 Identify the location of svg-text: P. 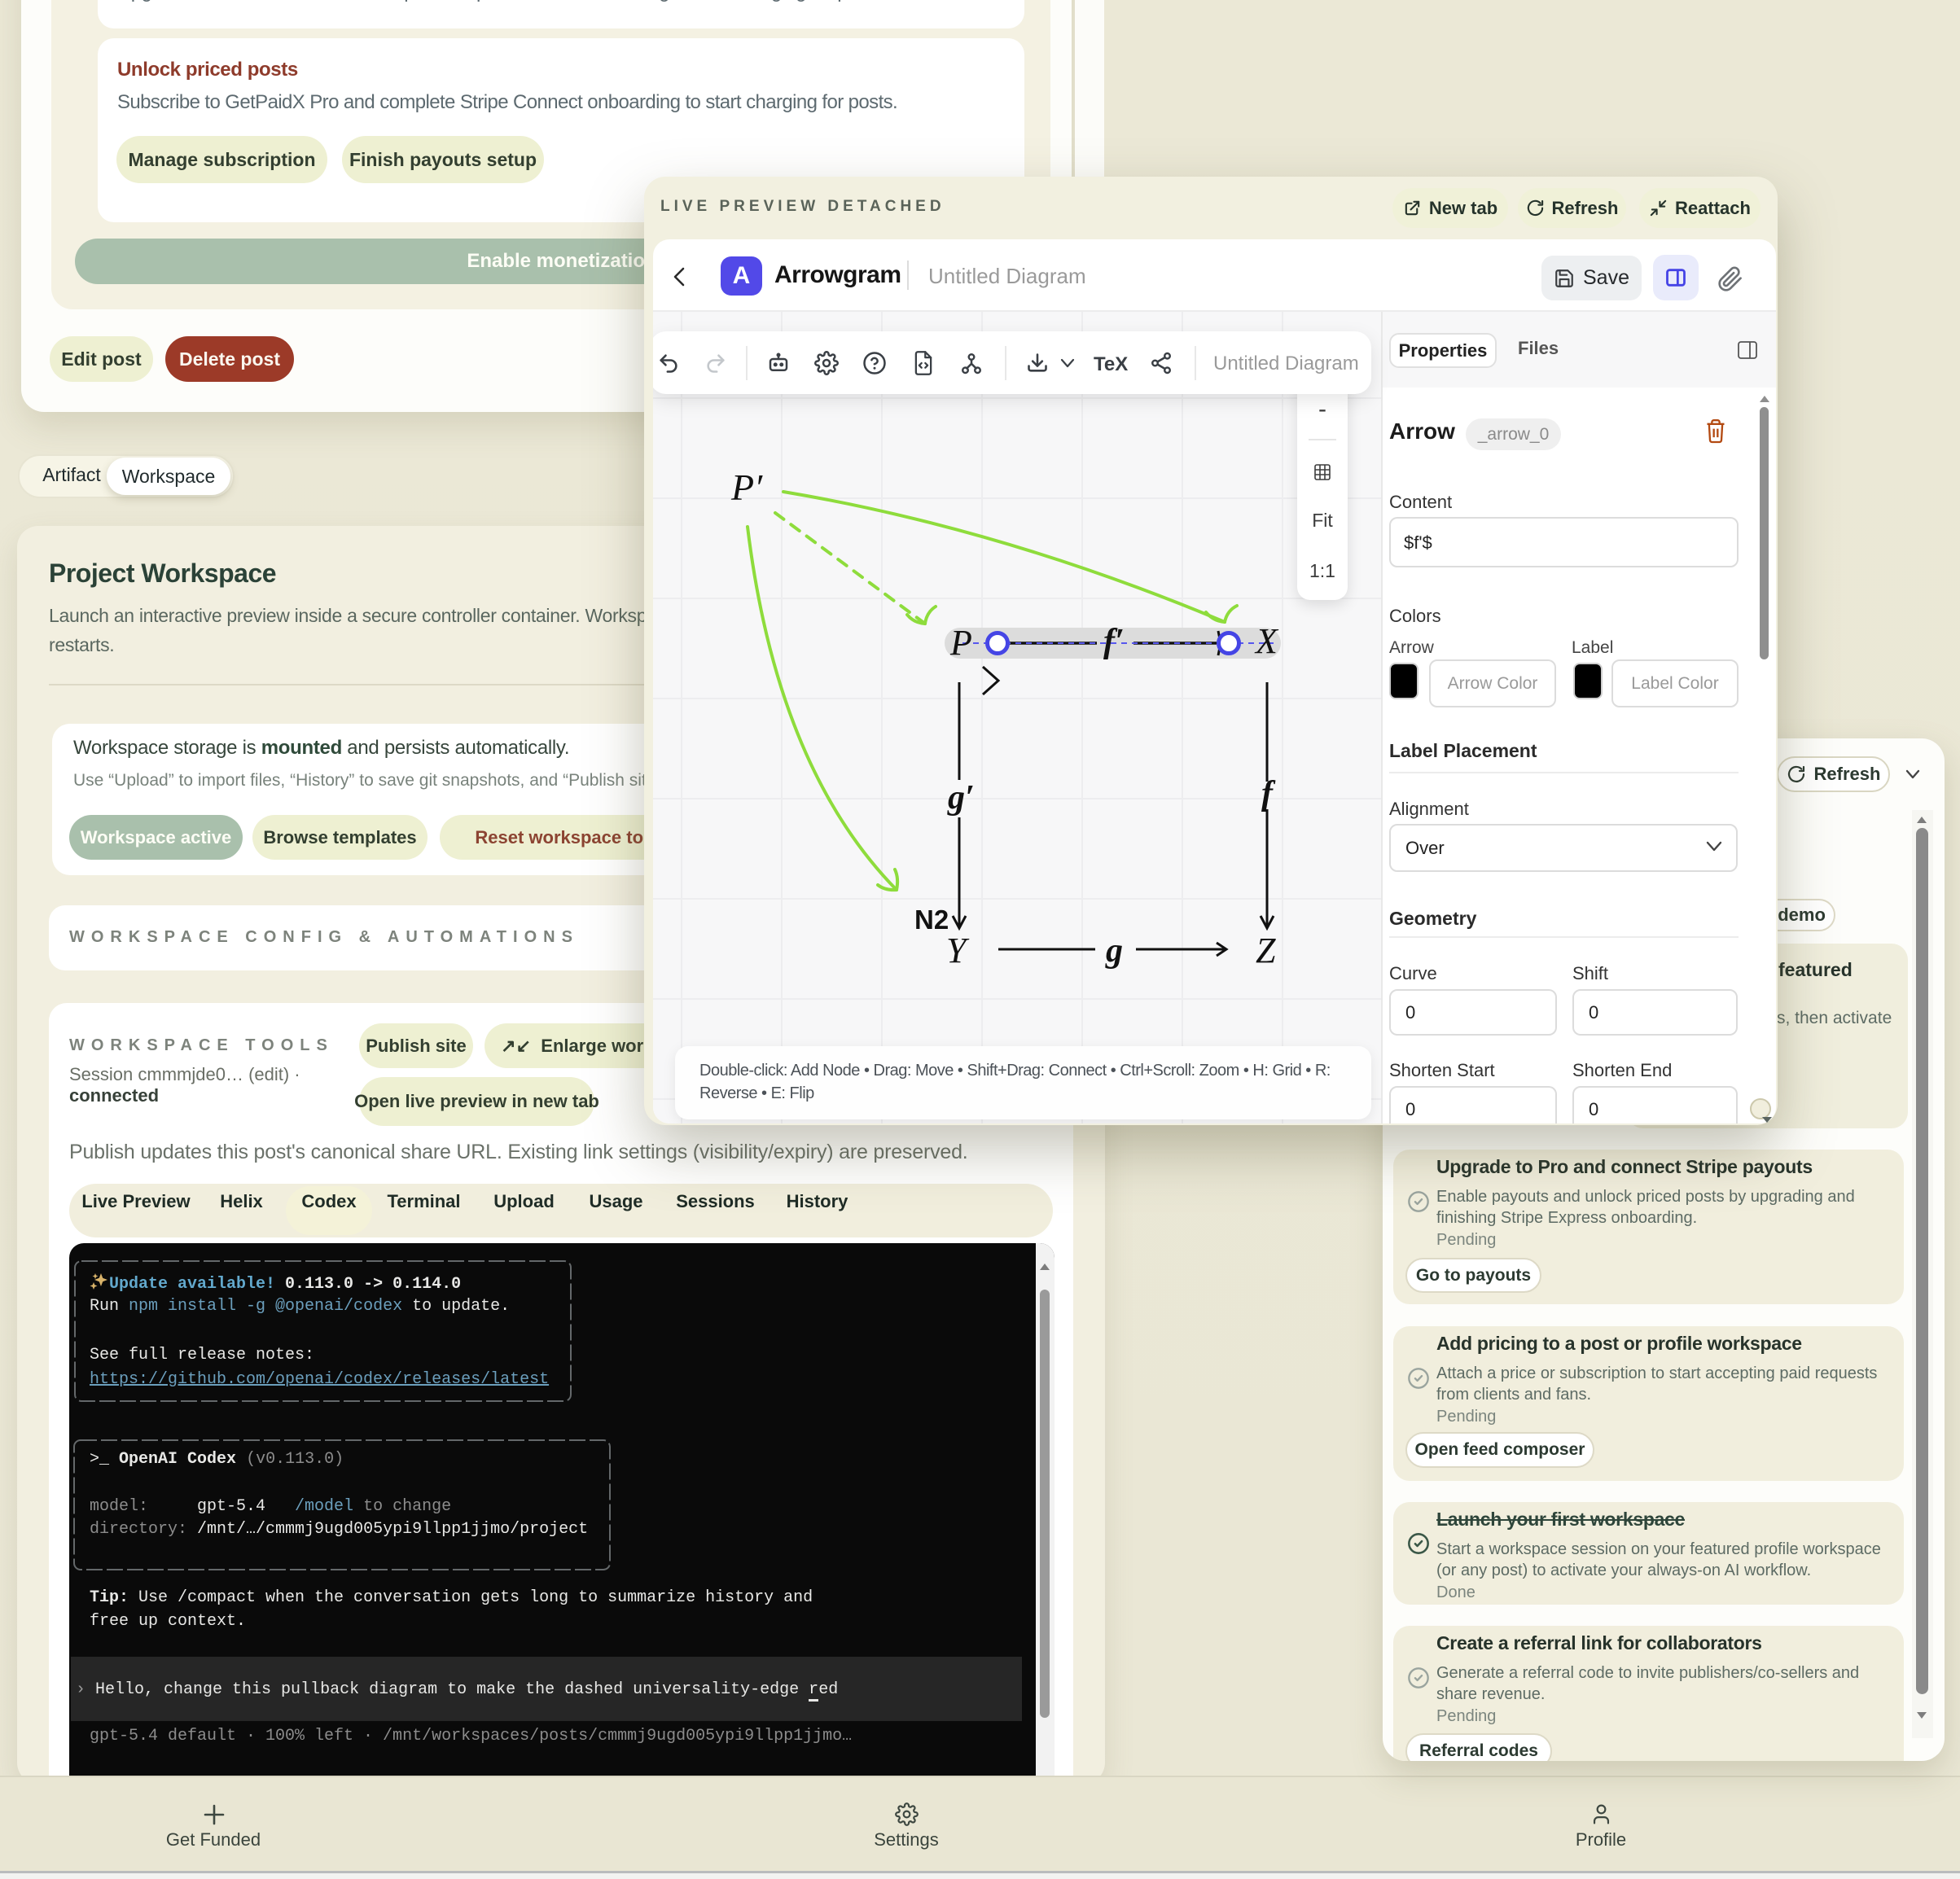
(961, 643).